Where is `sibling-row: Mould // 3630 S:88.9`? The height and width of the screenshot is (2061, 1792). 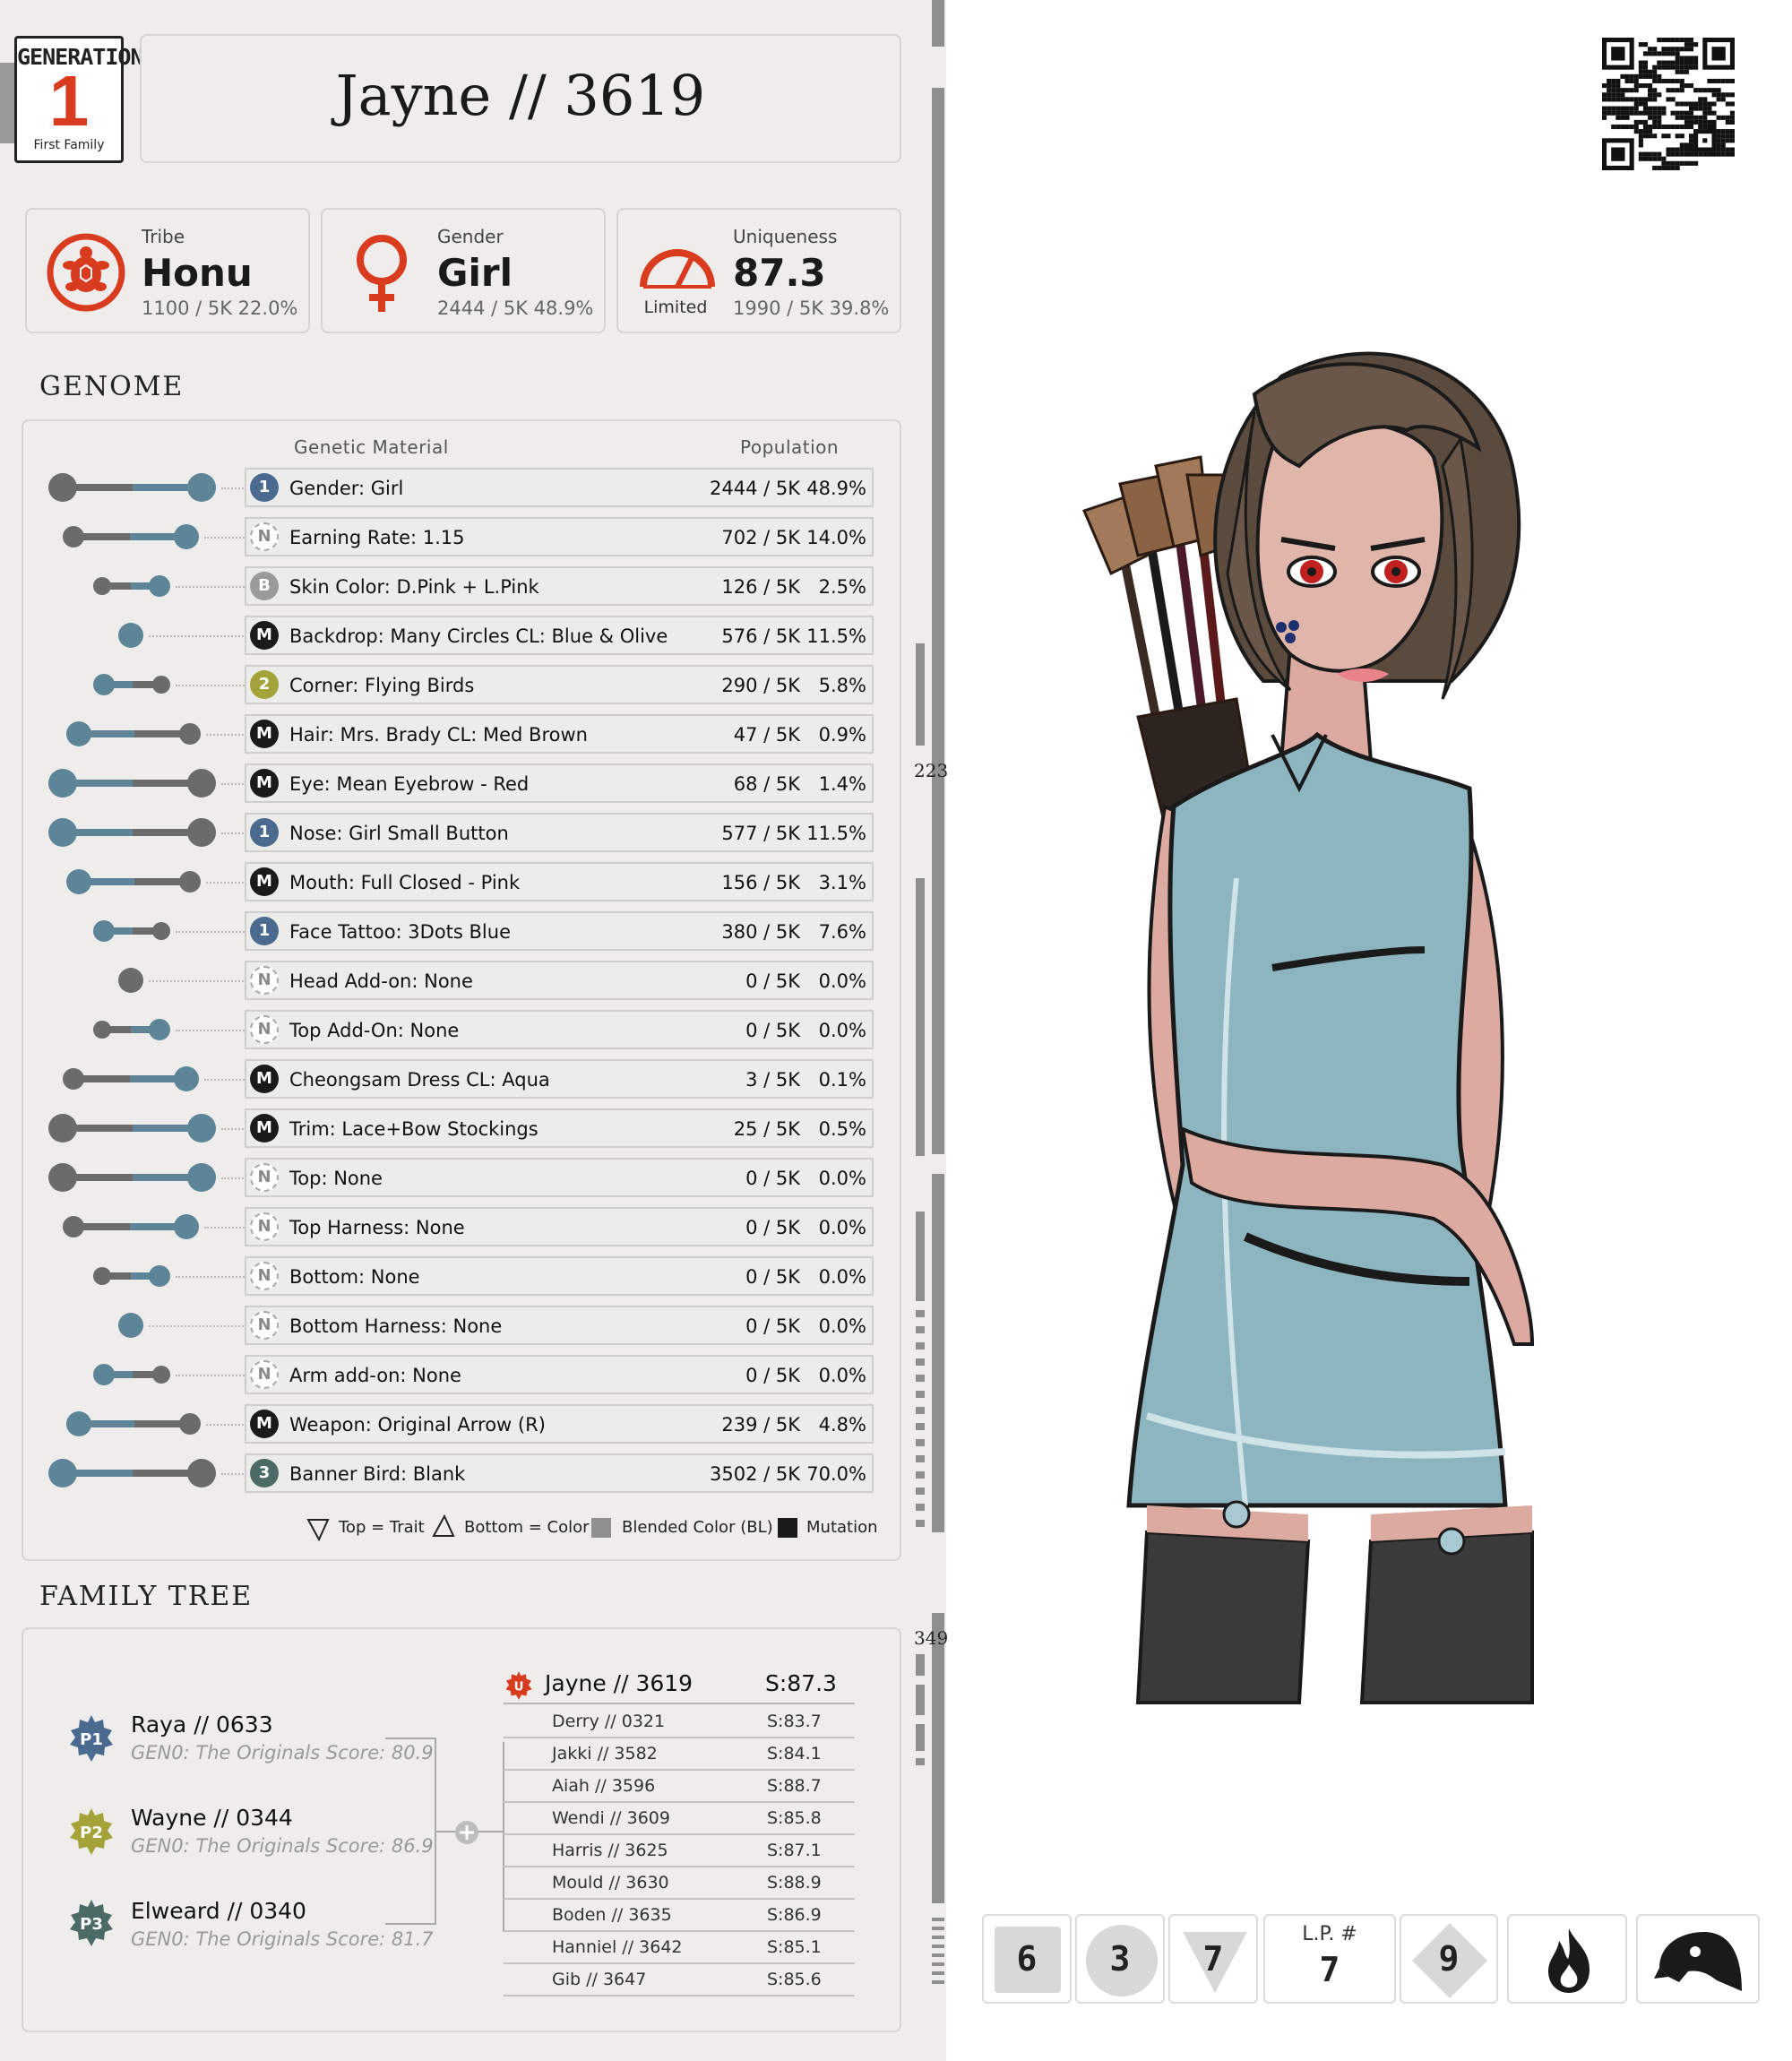 sibling-row: Mould // 3630 S:88.9 is located at coordinates (680, 1883).